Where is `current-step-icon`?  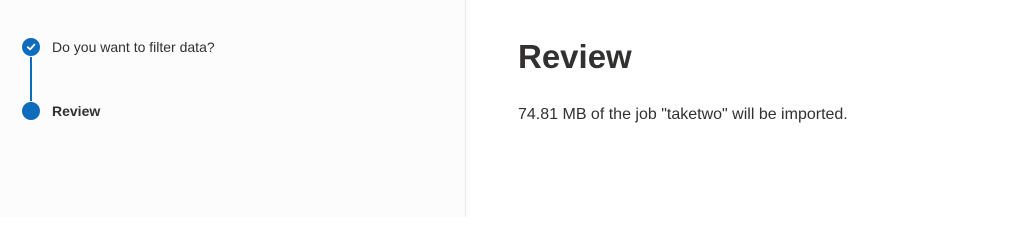
current-step-icon is located at coordinates (31, 111).